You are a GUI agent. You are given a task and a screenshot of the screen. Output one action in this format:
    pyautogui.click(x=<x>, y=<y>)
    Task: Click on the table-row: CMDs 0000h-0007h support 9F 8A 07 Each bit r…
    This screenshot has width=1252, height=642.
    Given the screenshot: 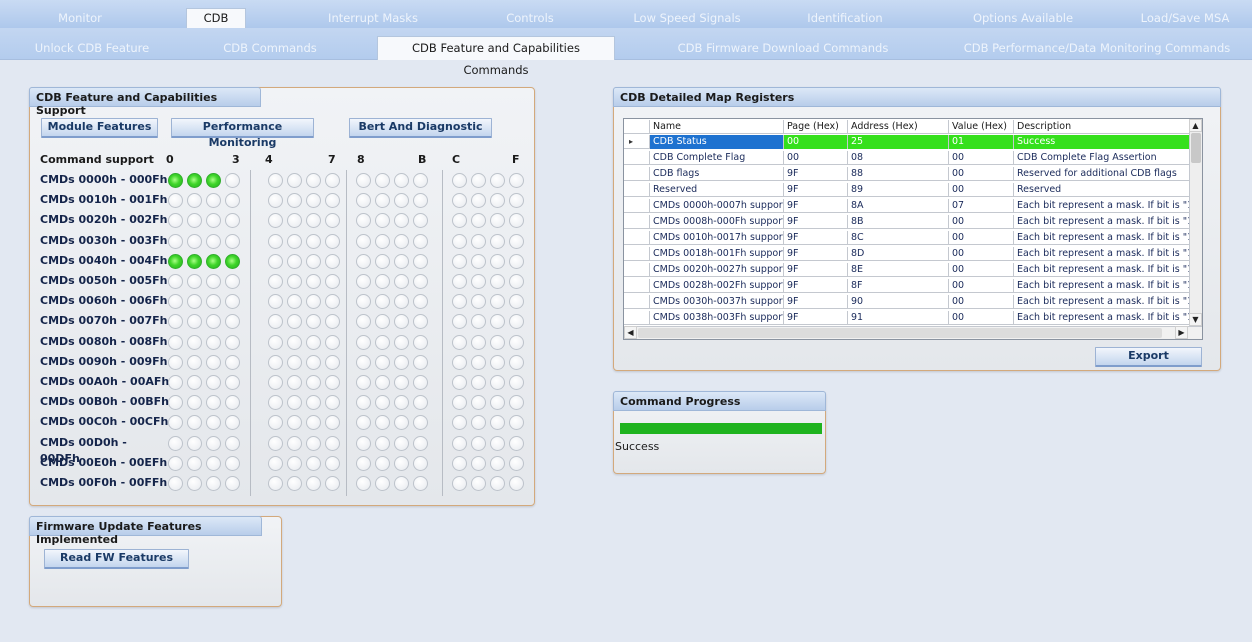 What is the action you would take?
    pyautogui.click(x=907, y=206)
    